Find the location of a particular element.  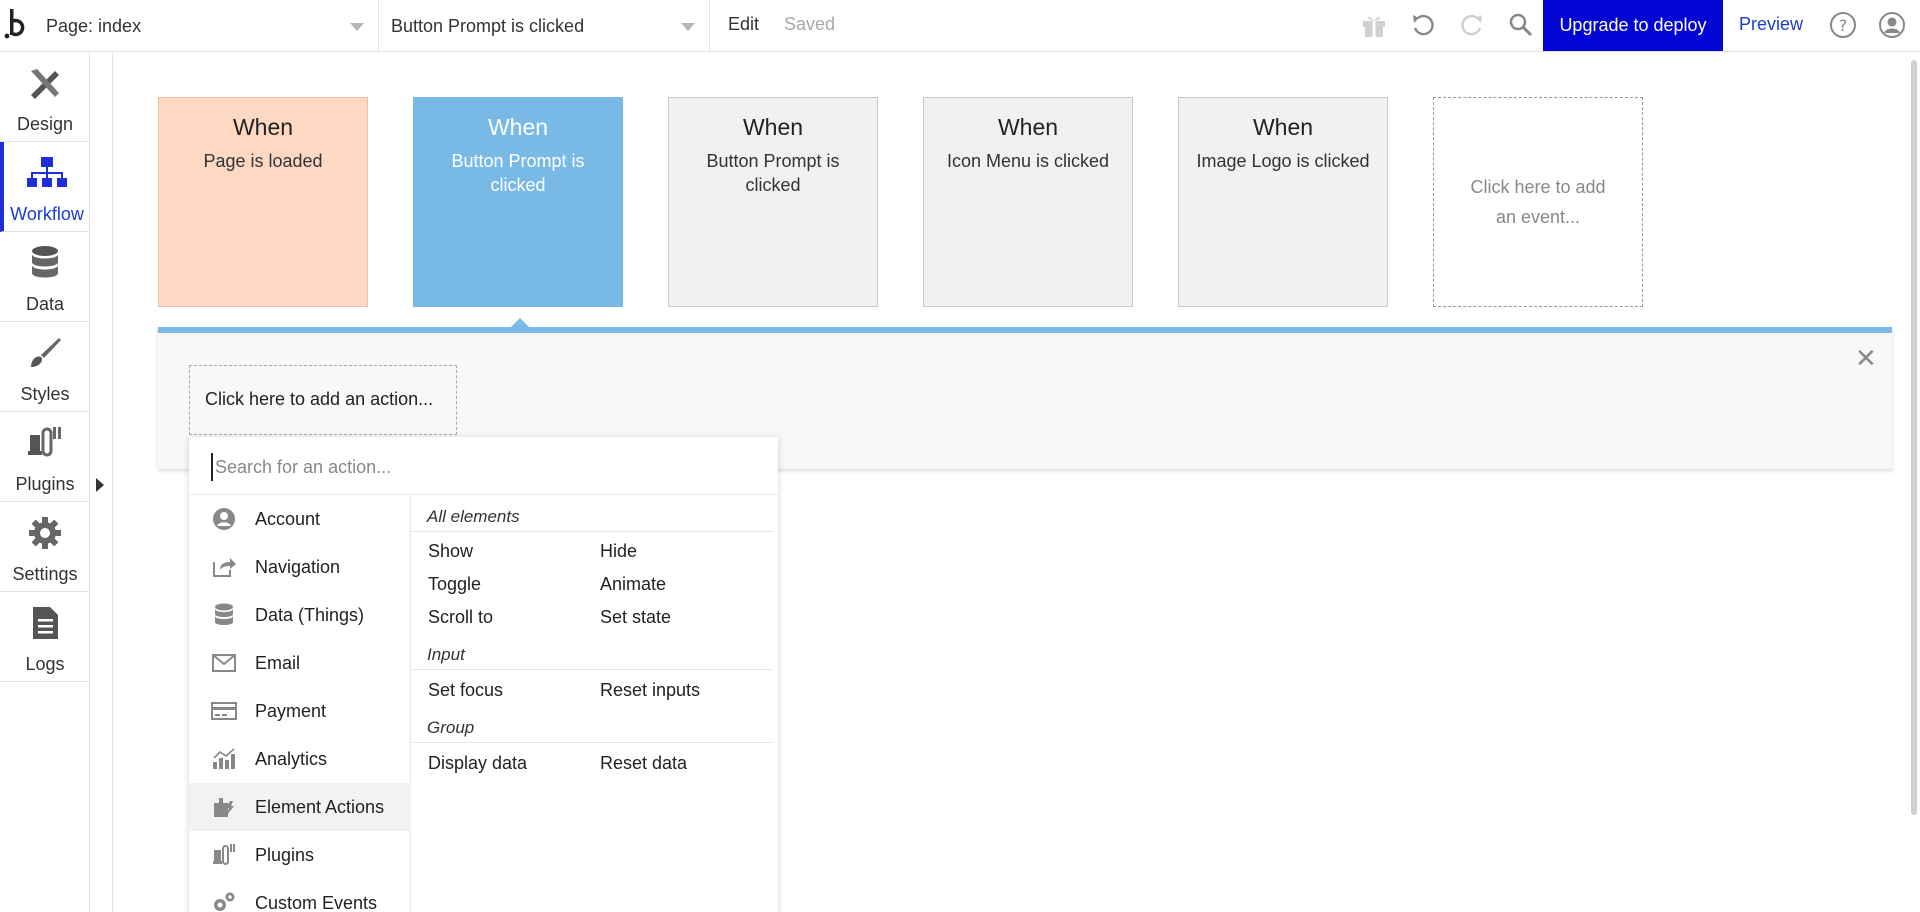

sidebar-item-label: Plugins is located at coordinates (45, 484).